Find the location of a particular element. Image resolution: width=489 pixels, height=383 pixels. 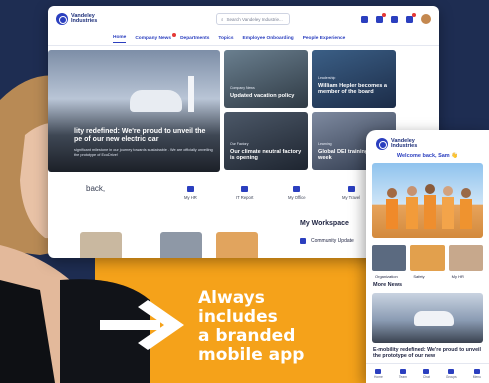

tab-groups: Groups is located at coordinates (451, 373).